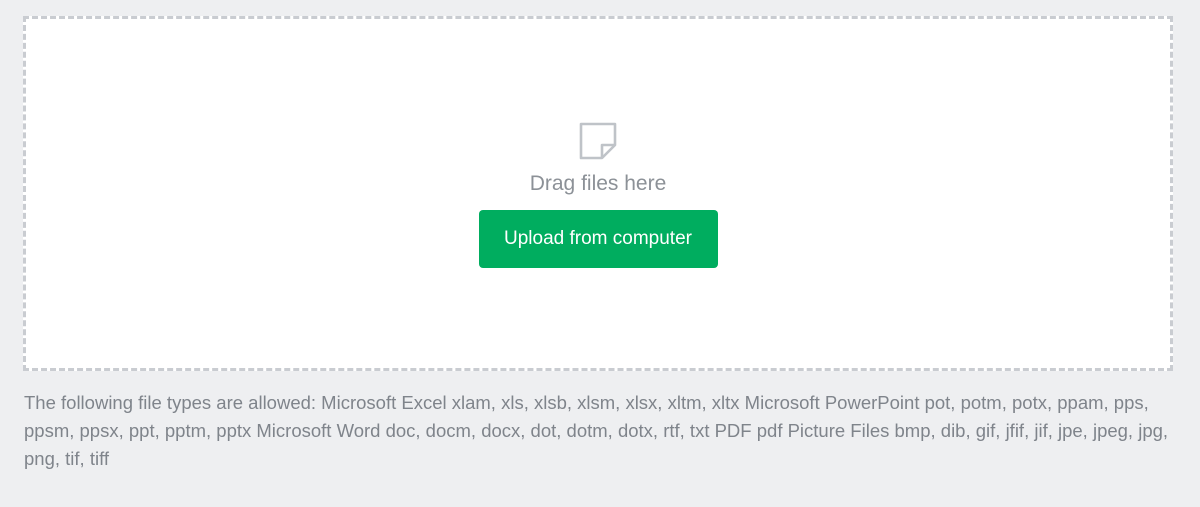 This screenshot has width=1200, height=507. I want to click on drag-files-label: Drag files here, so click(598, 183).